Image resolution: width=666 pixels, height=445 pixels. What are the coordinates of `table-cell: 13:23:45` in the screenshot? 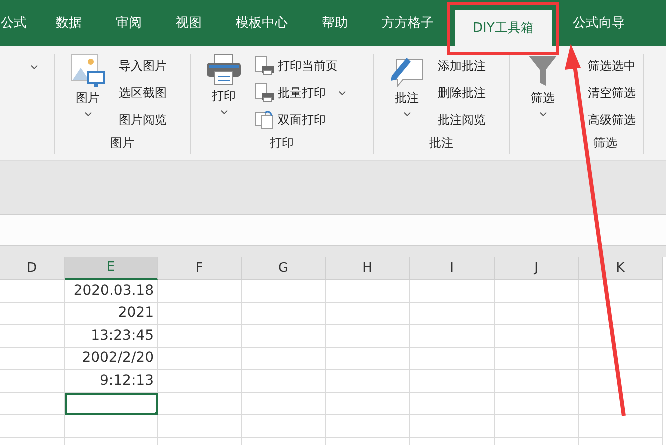 It's located at (111, 336).